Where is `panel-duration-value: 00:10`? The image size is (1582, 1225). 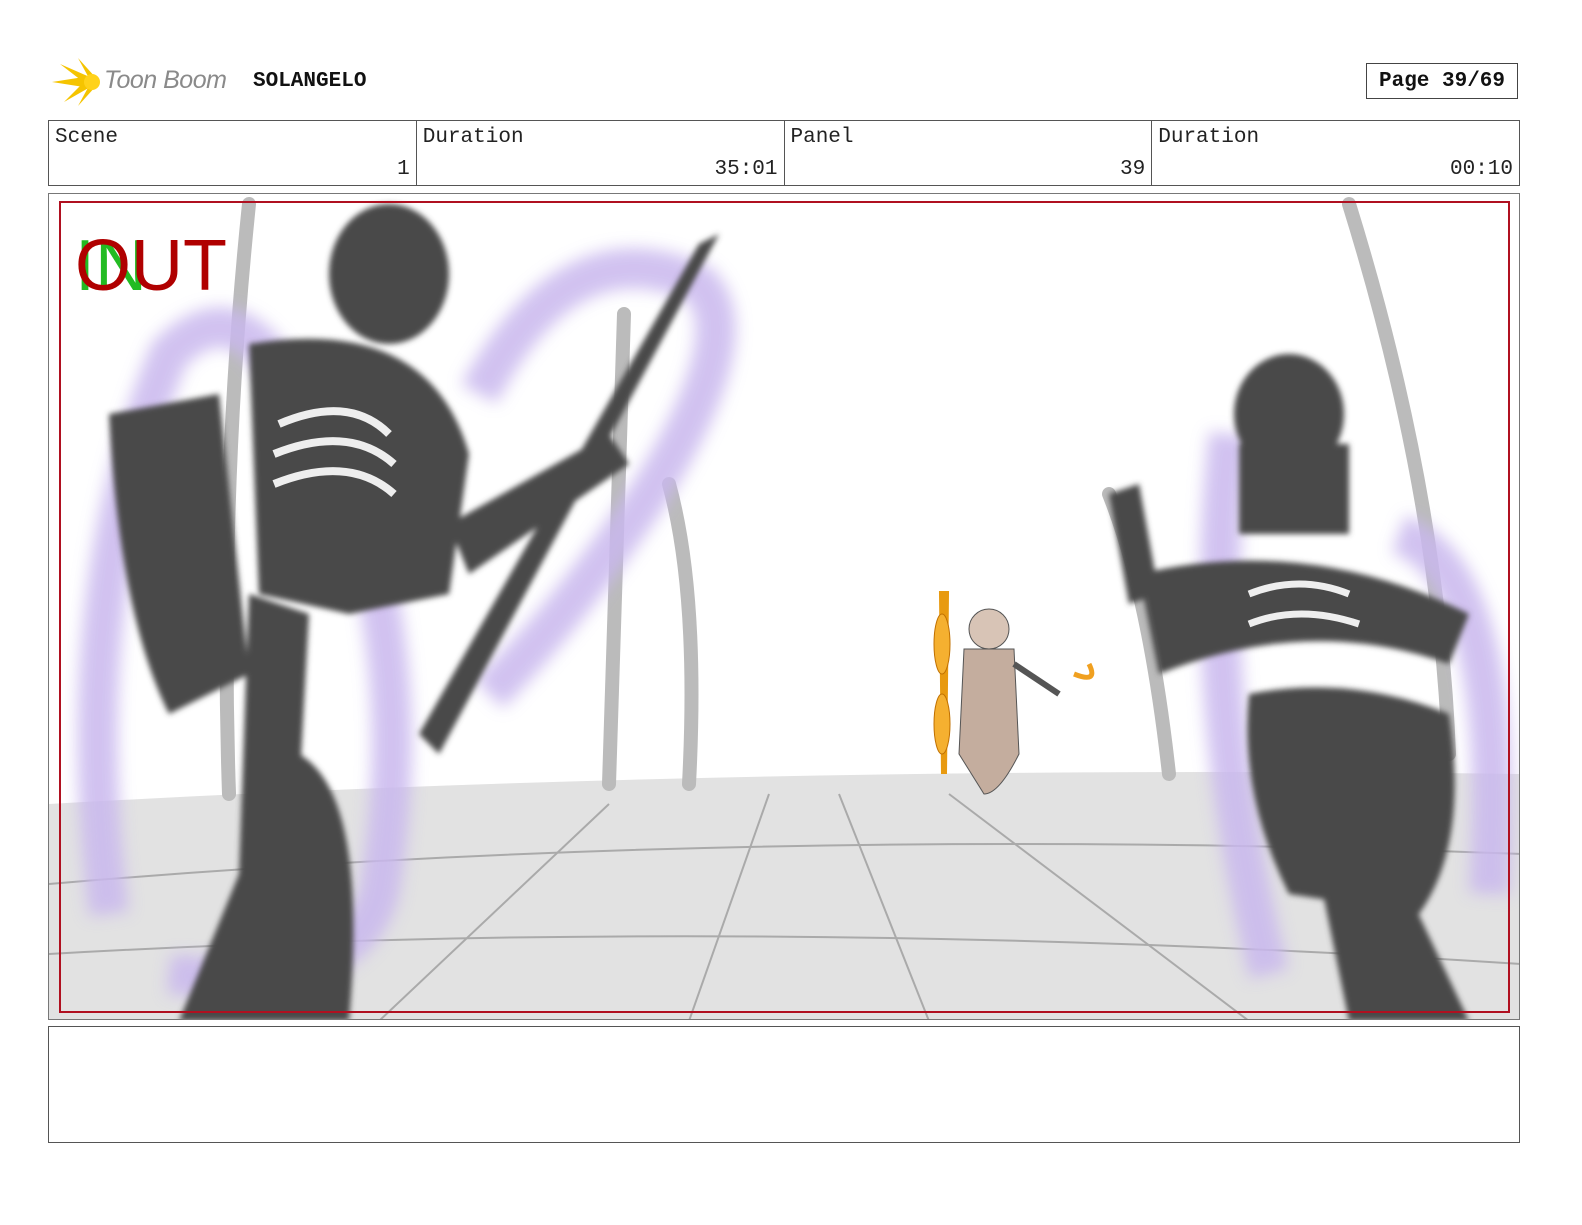 panel-duration-value: 00:10 is located at coordinates (1481, 169).